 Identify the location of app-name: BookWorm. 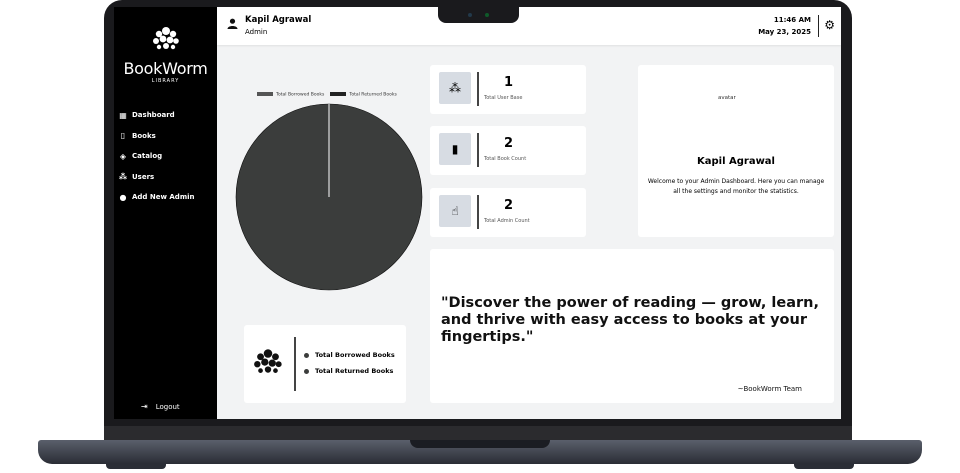
(165, 68).